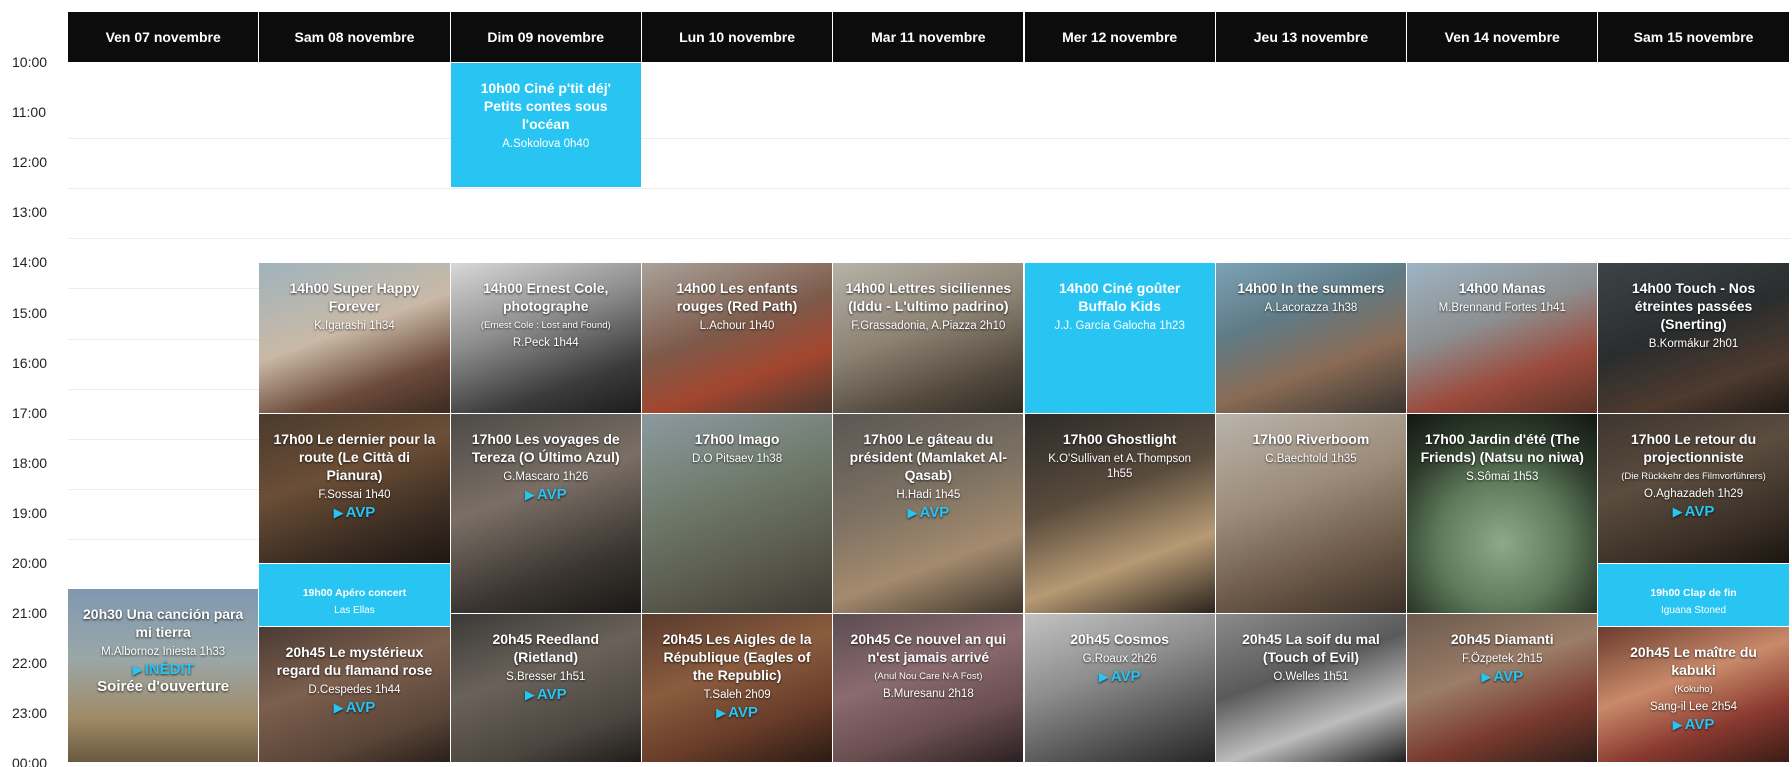  I want to click on event-card: 19h00 Clap de fin Iguana Stoned, so click(1693, 595).